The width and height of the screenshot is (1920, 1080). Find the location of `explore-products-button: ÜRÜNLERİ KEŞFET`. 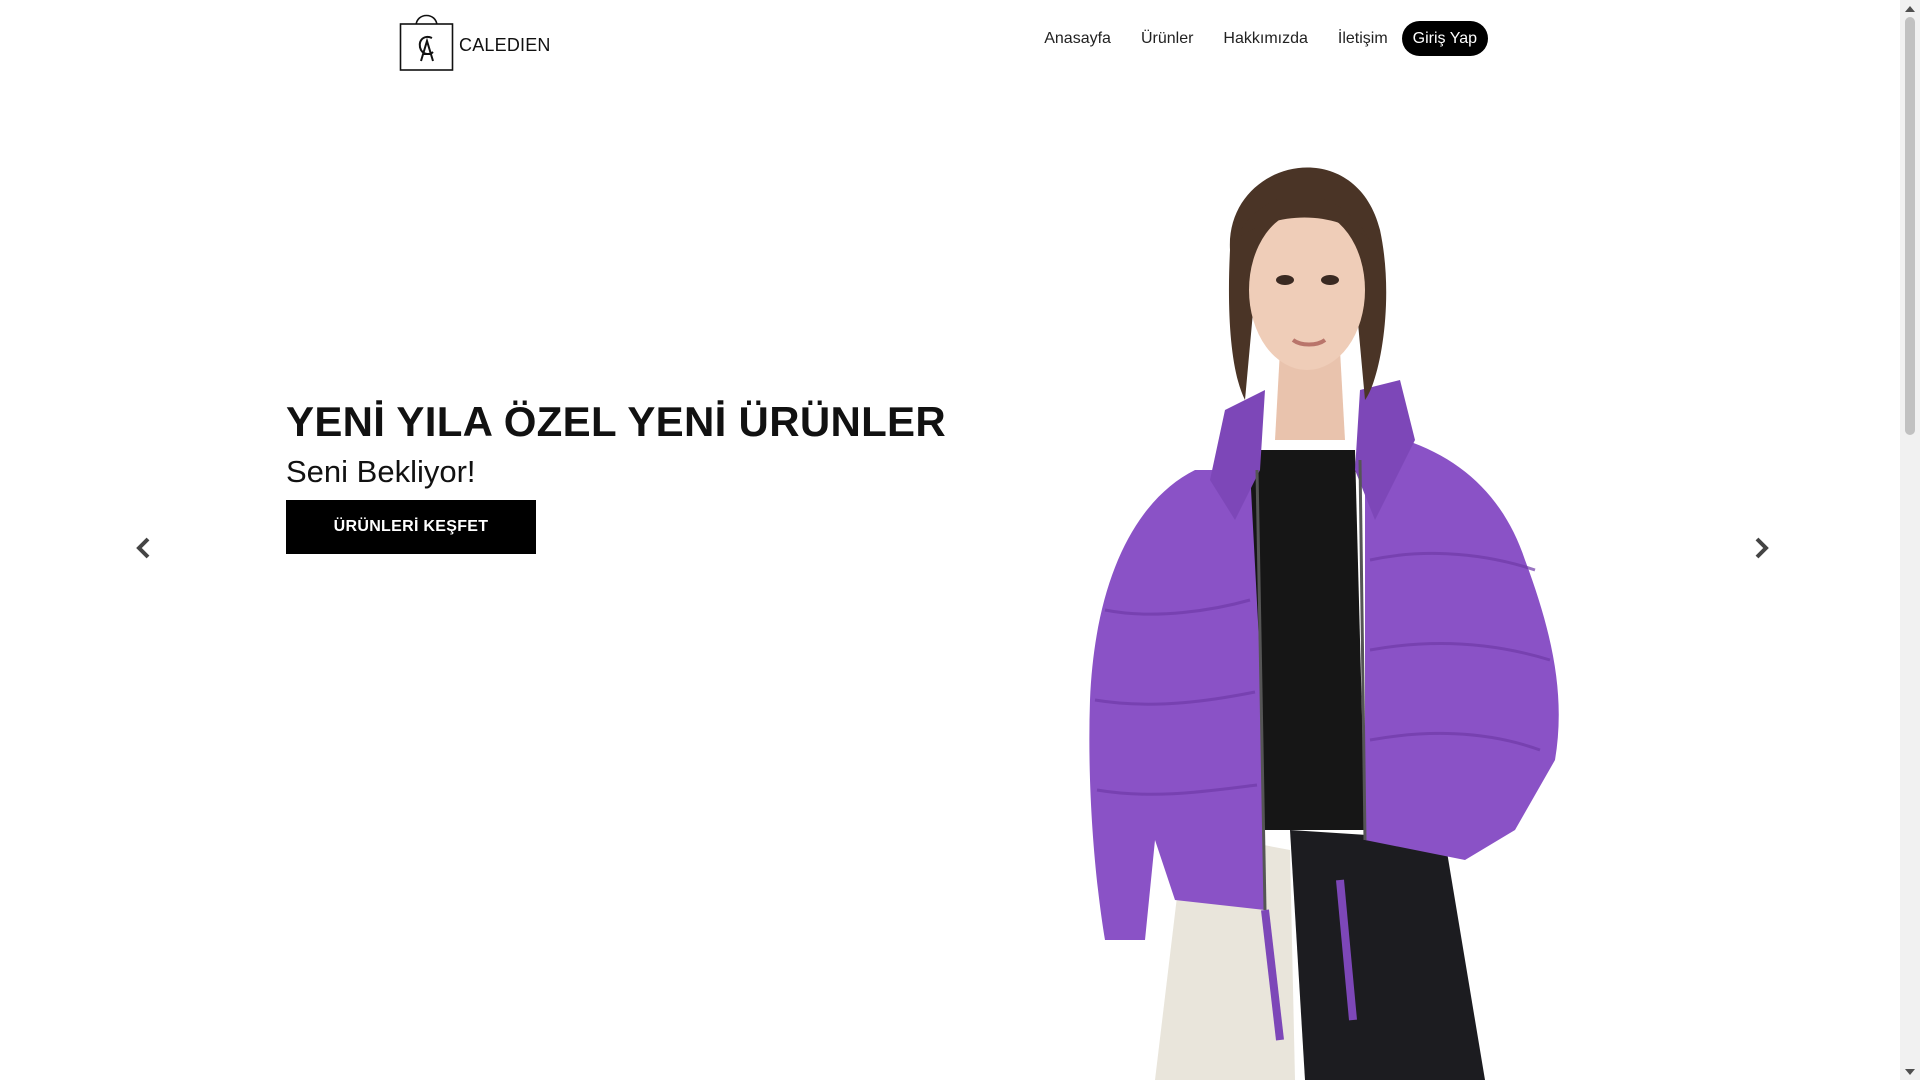

explore-products-button: ÜRÜNLERİ KEŞFET is located at coordinates (411, 527).